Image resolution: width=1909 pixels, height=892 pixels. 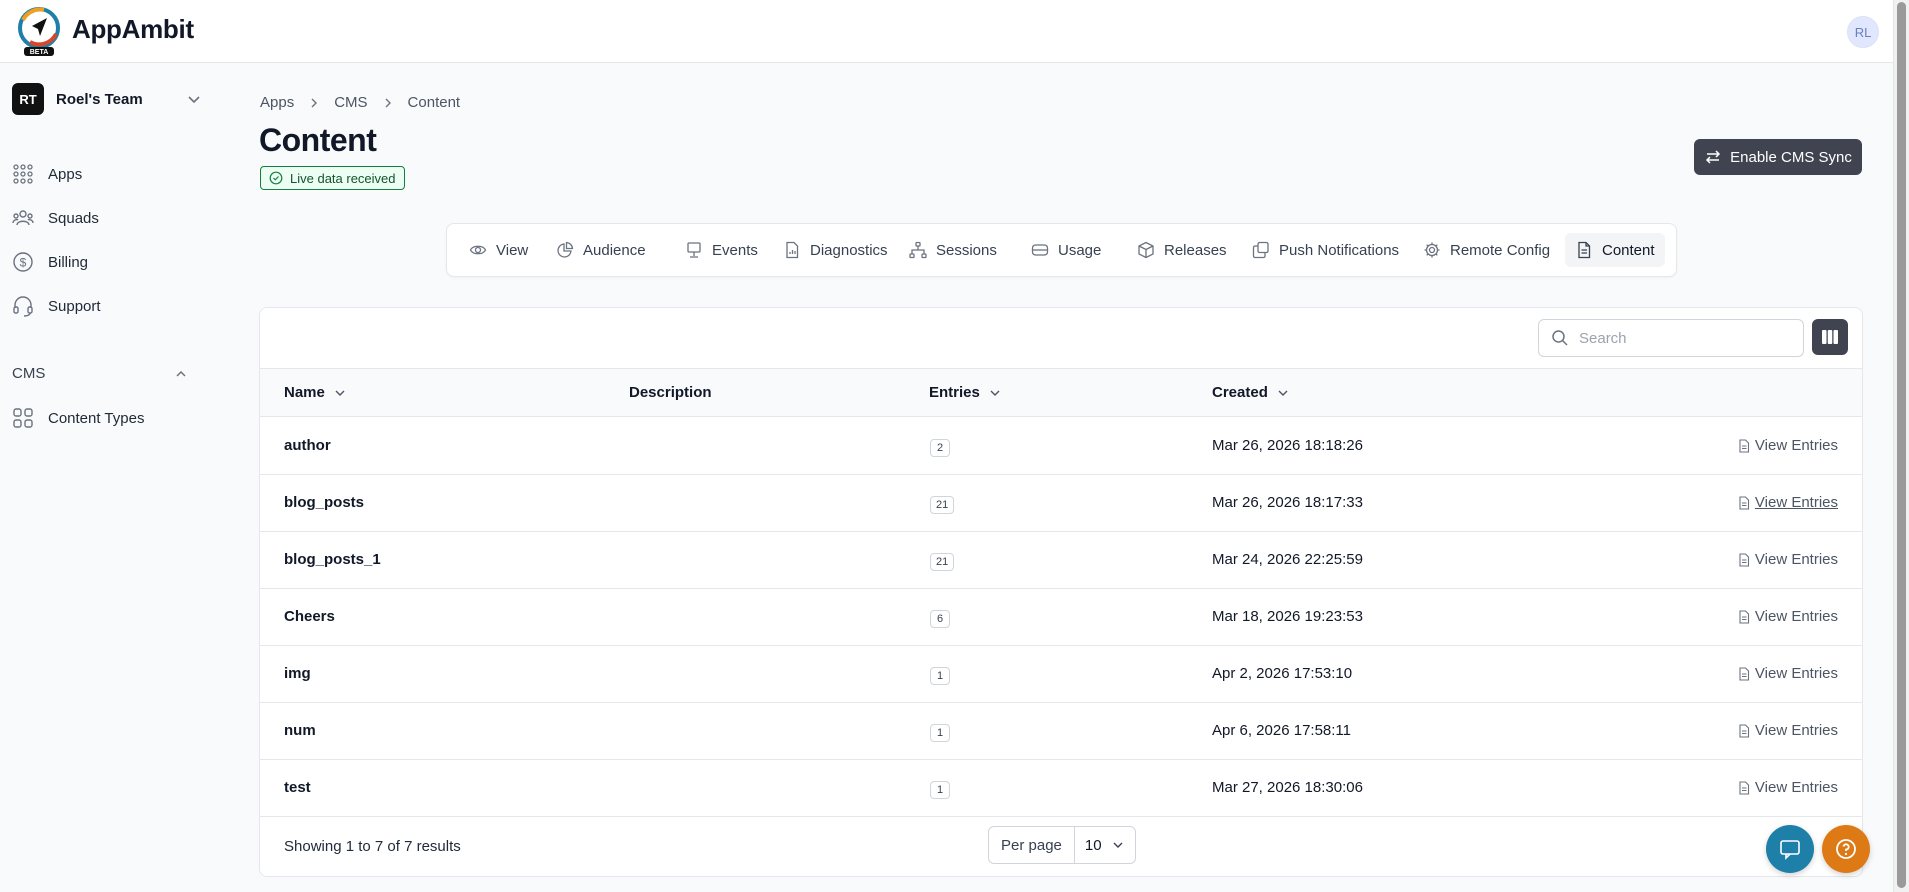 I want to click on table-row: num 1 Apr 6, 2026 17:58:11 View Entries, so click(x=1061, y=731).